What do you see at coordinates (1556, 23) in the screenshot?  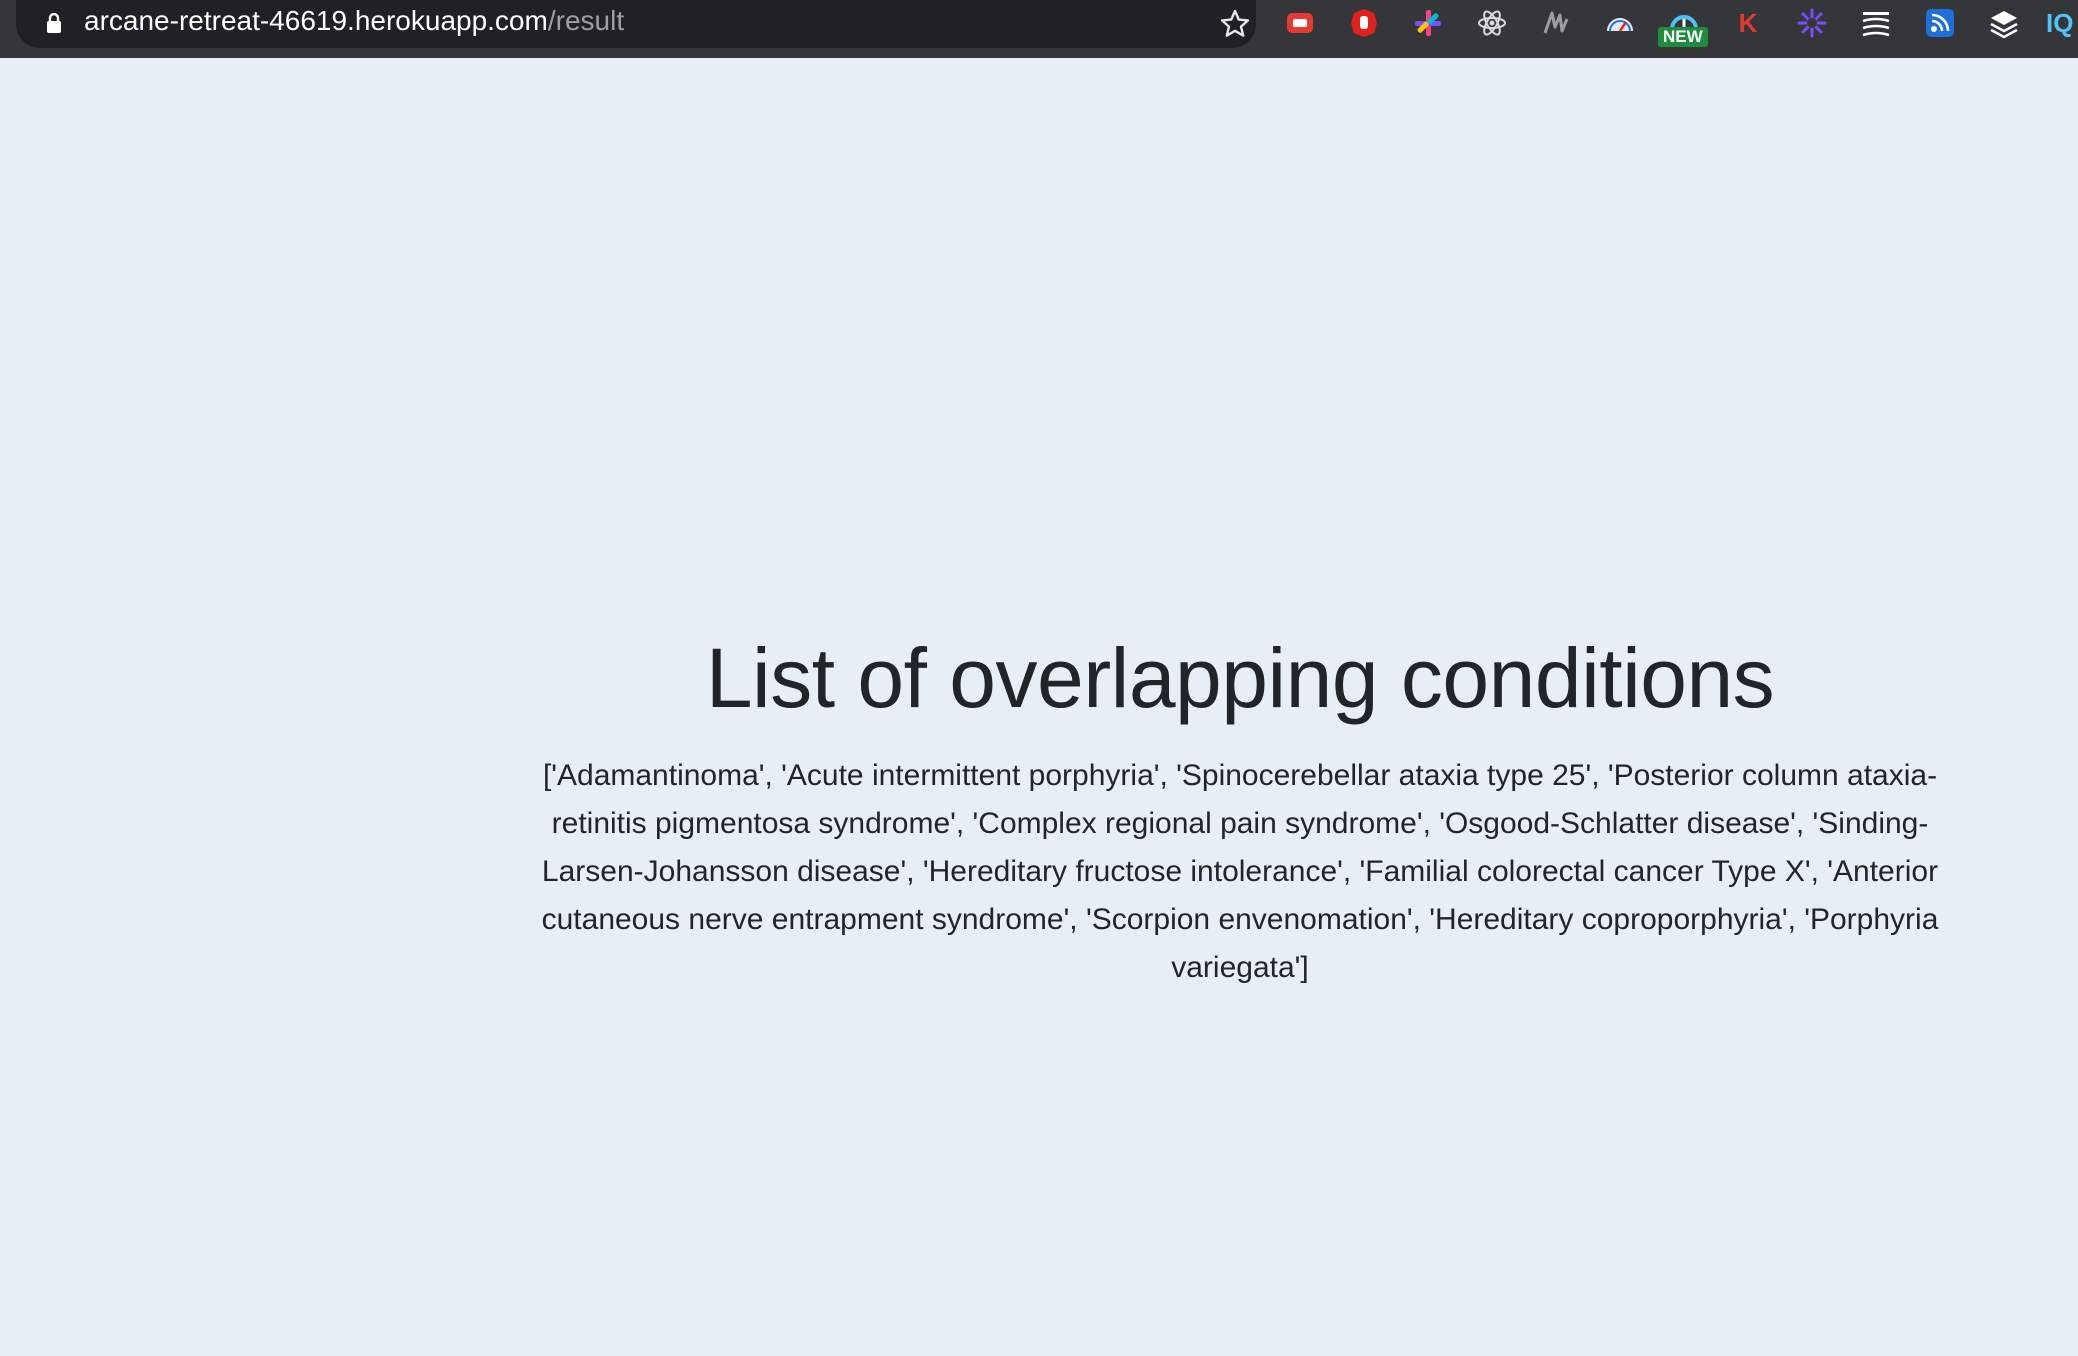 I see `signature-extension-icon` at bounding box center [1556, 23].